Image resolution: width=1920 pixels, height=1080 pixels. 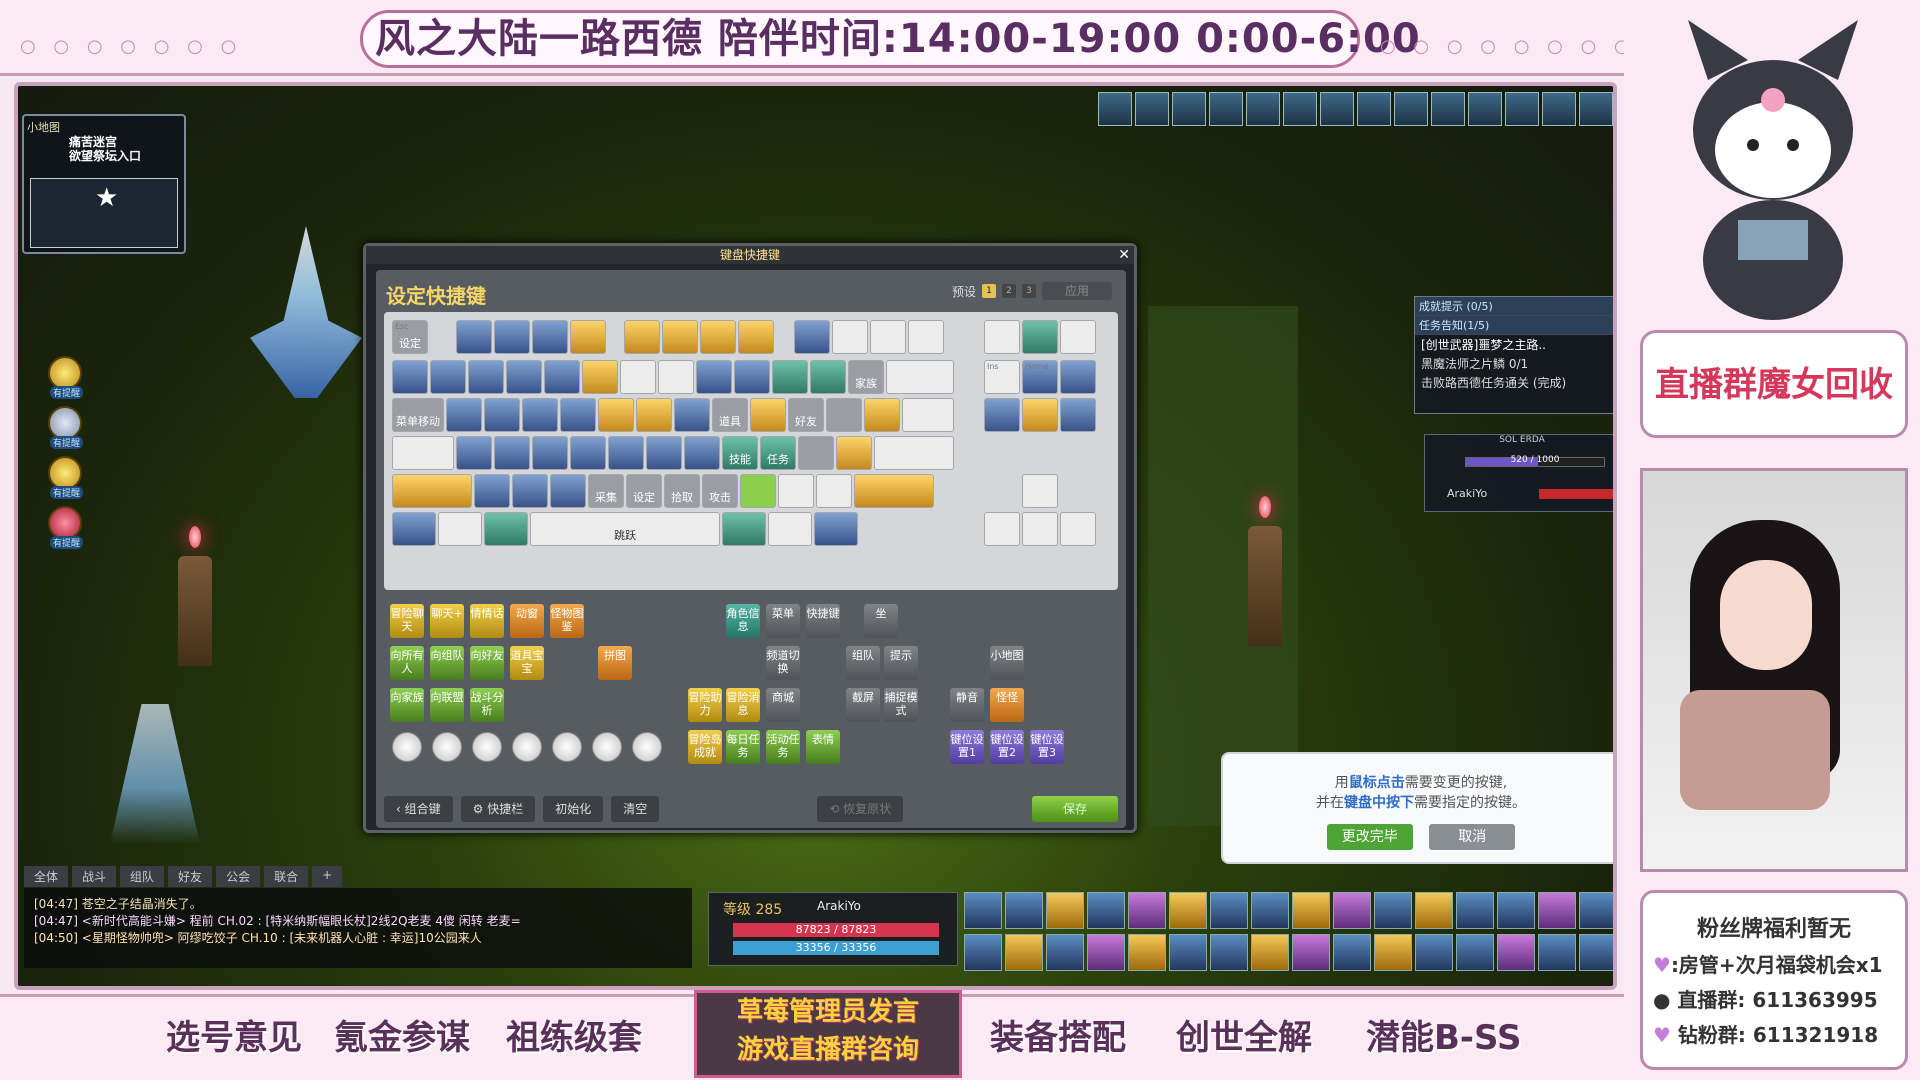 What do you see at coordinates (567, 621) in the screenshot?
I see `action-item: 怪物图鉴` at bounding box center [567, 621].